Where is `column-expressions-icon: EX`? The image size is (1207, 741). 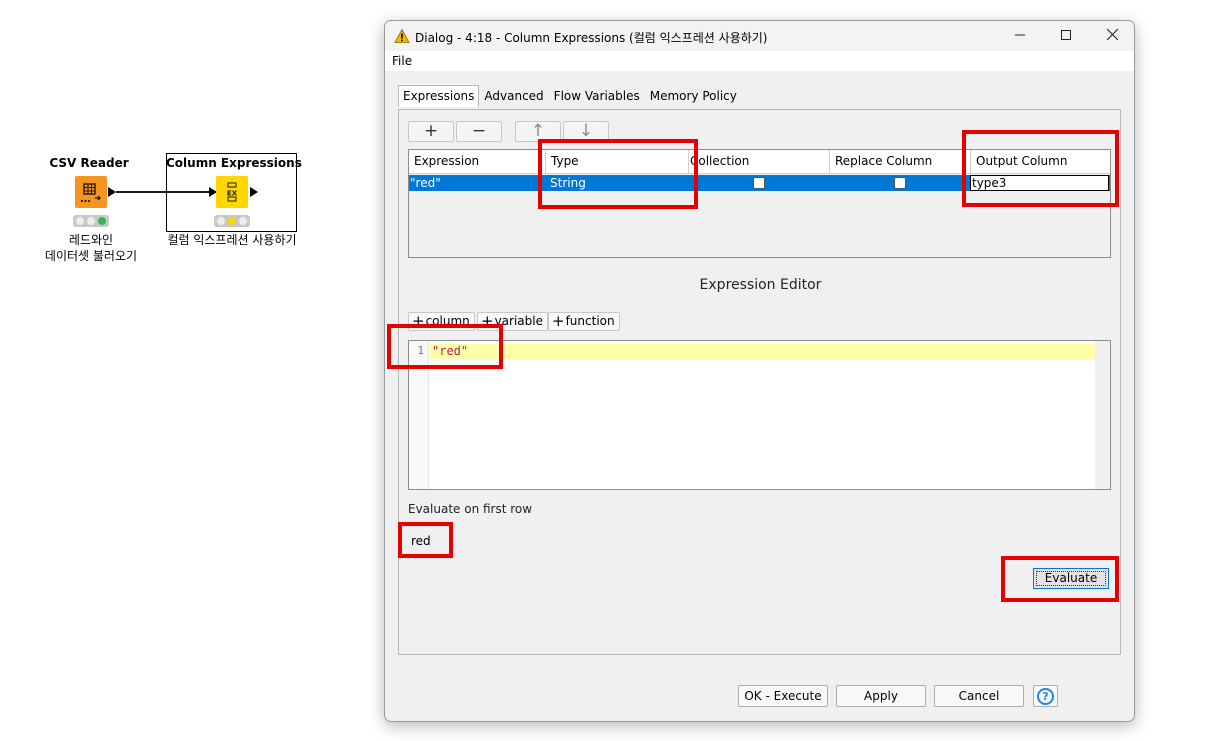 column-expressions-icon: EX is located at coordinates (232, 192).